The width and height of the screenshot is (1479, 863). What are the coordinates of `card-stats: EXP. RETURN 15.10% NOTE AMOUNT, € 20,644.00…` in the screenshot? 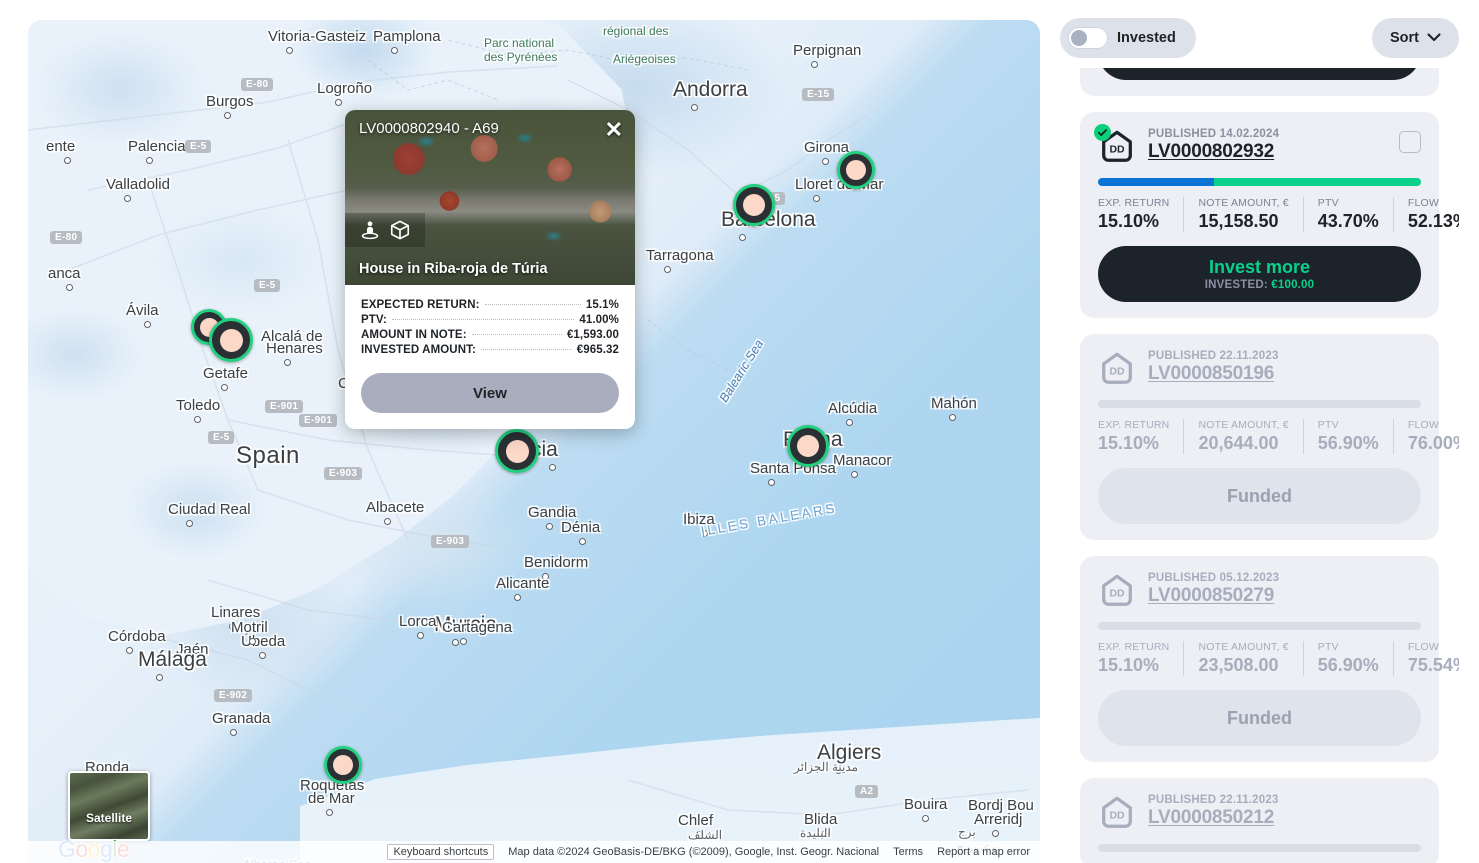 It's located at (1278, 436).